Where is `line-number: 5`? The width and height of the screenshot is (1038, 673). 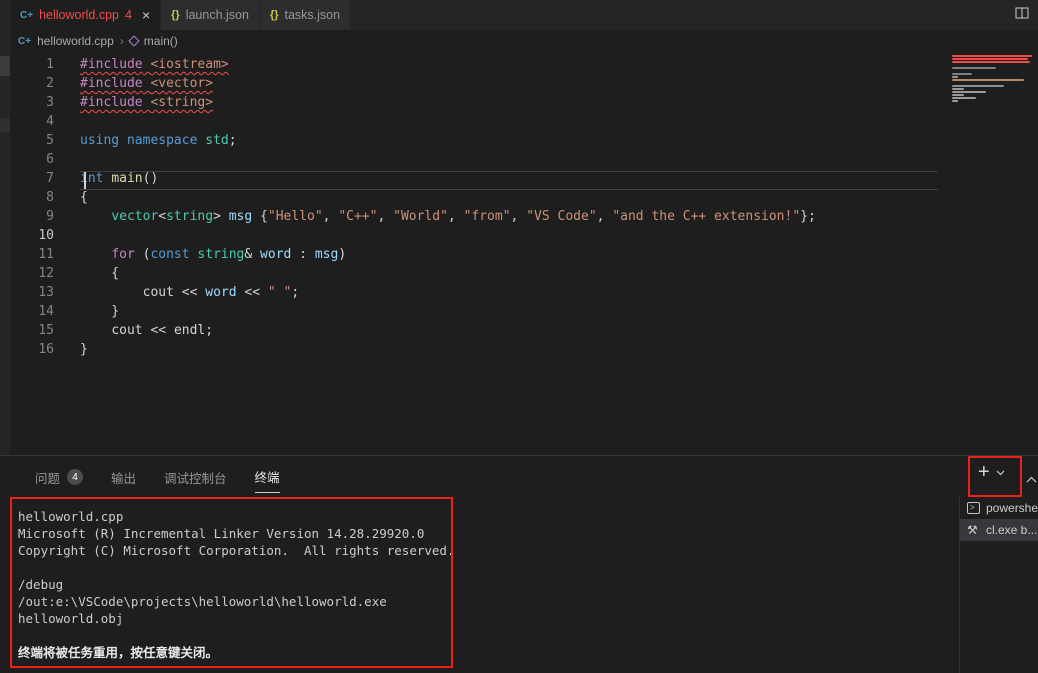
line-number: 5 is located at coordinates (50, 140).